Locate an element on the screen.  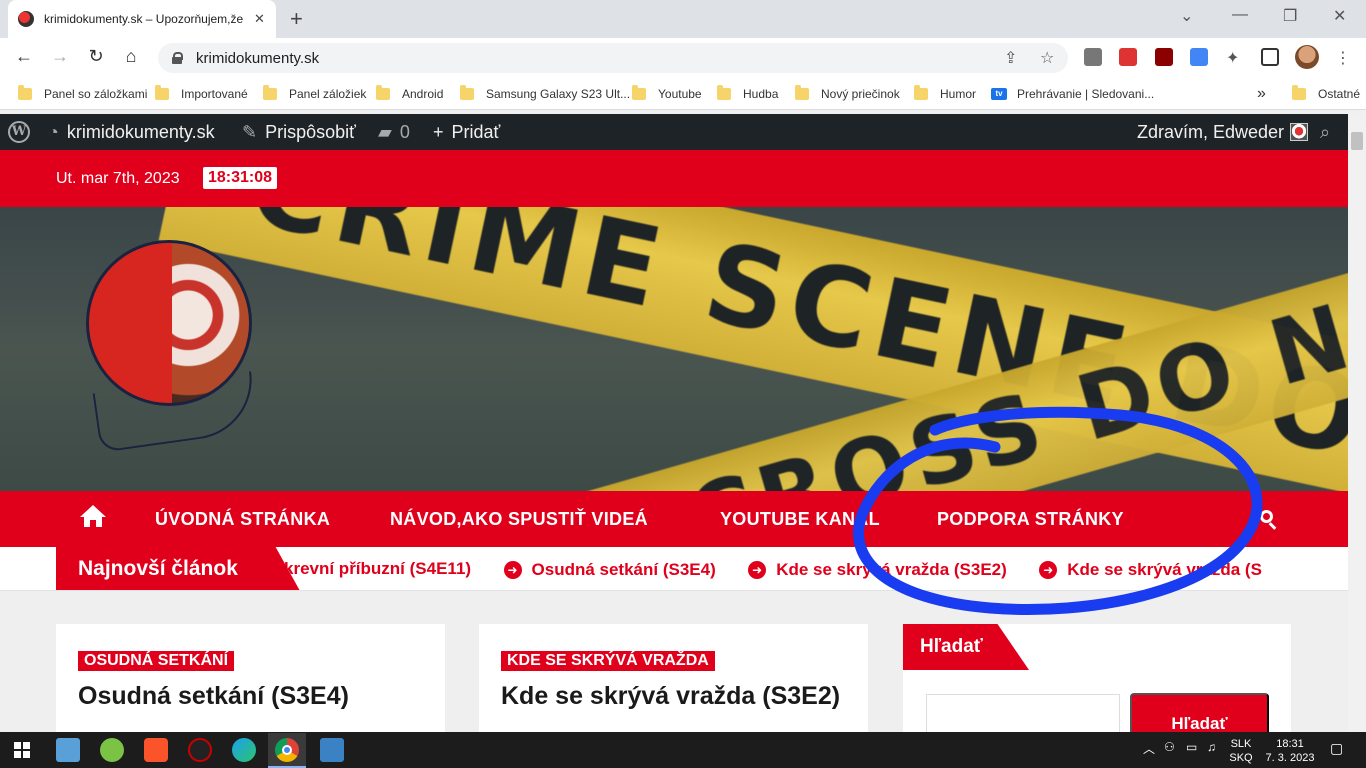
wp-logo-menu: W is located at coordinates (19, 132).